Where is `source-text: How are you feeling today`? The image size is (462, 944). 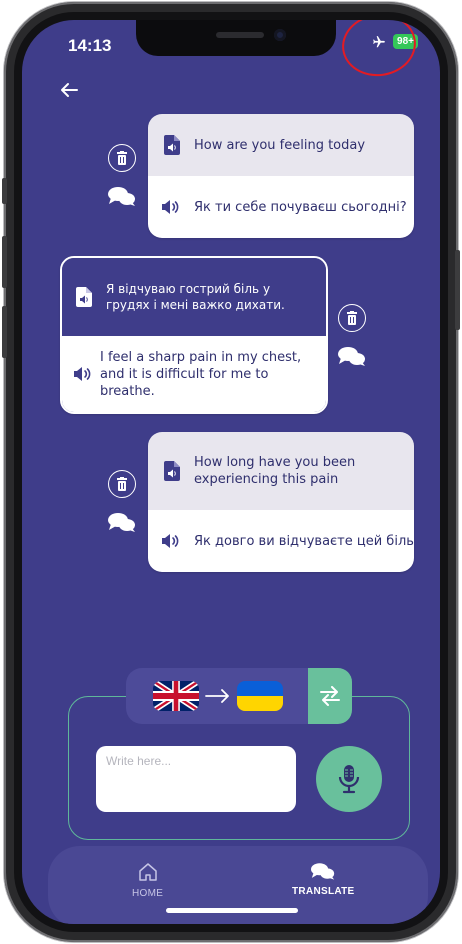
source-text: How are you feeling today is located at coordinates (280, 145).